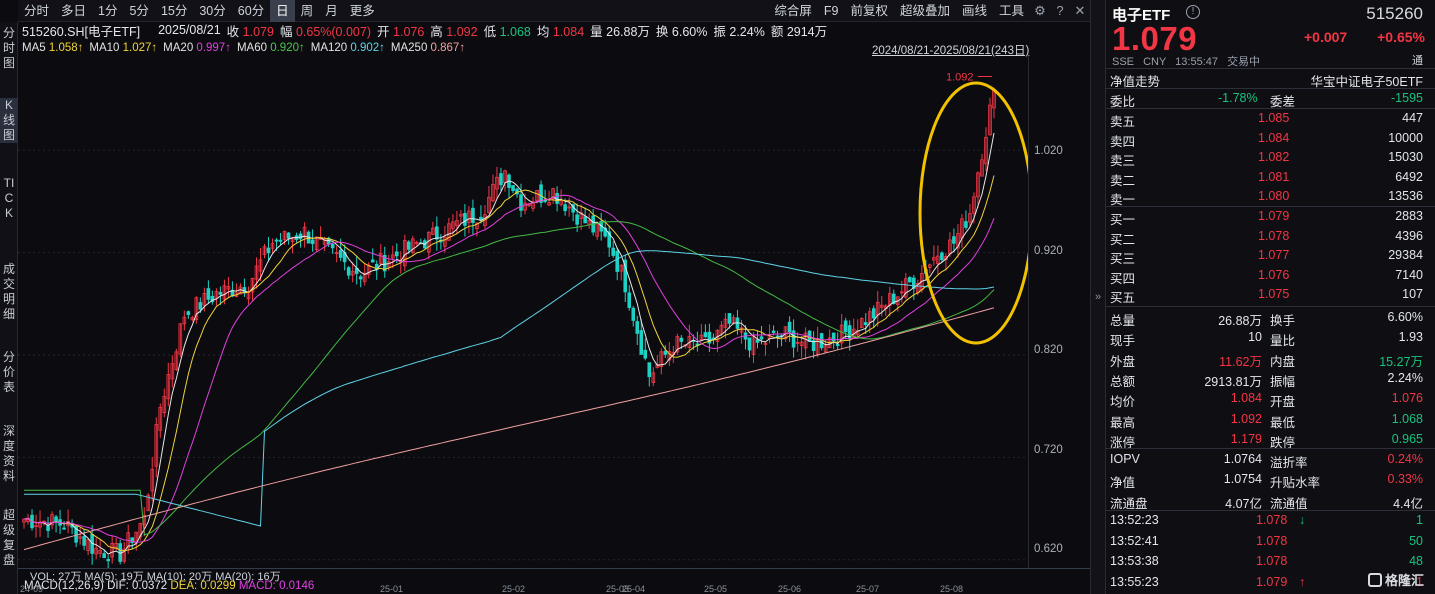 The height and width of the screenshot is (594, 1435). Describe the element at coordinates (1011, 11) in the screenshot. I see `tool-item-5: 工具` at that location.